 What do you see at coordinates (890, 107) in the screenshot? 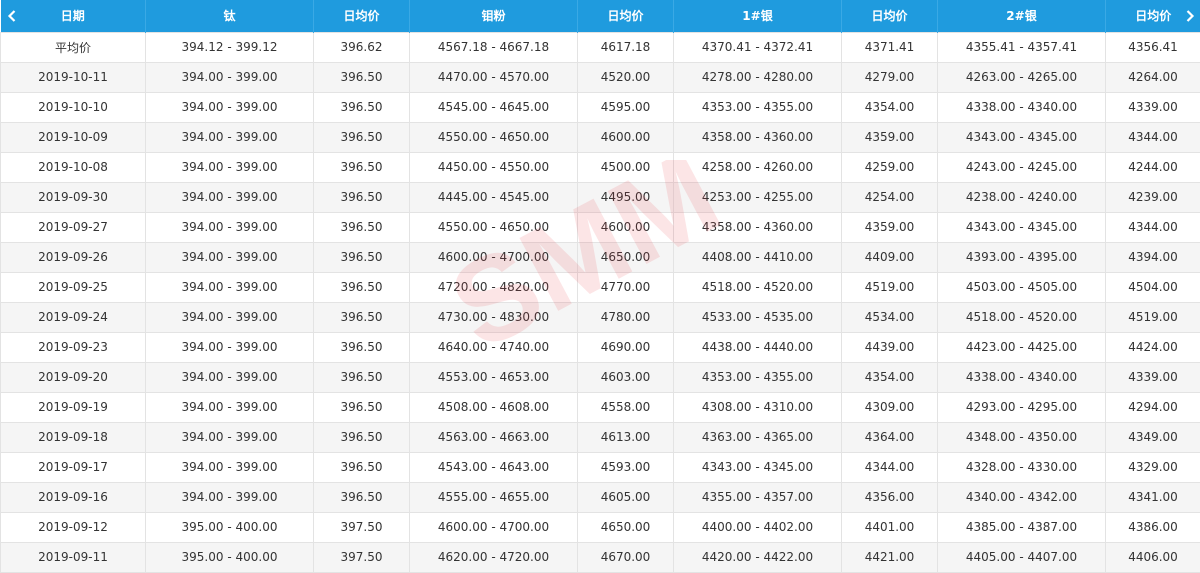
I see `price-cell: 4354.00` at bounding box center [890, 107].